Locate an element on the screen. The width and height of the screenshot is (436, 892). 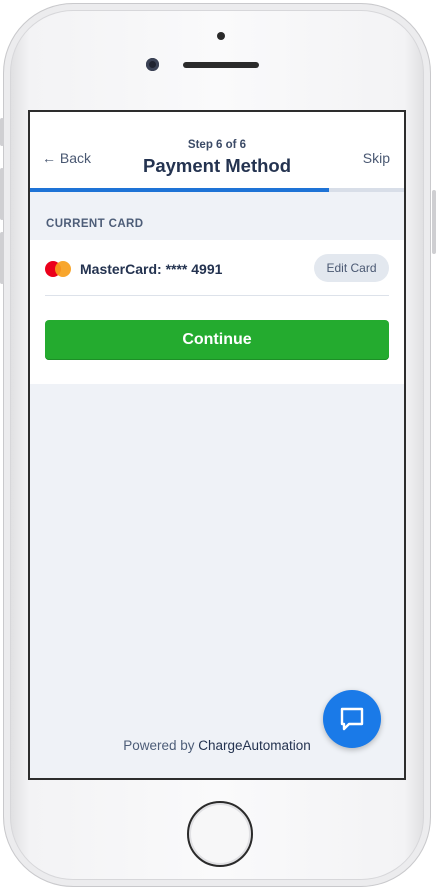
earpiece-speaker is located at coordinates (221, 65).